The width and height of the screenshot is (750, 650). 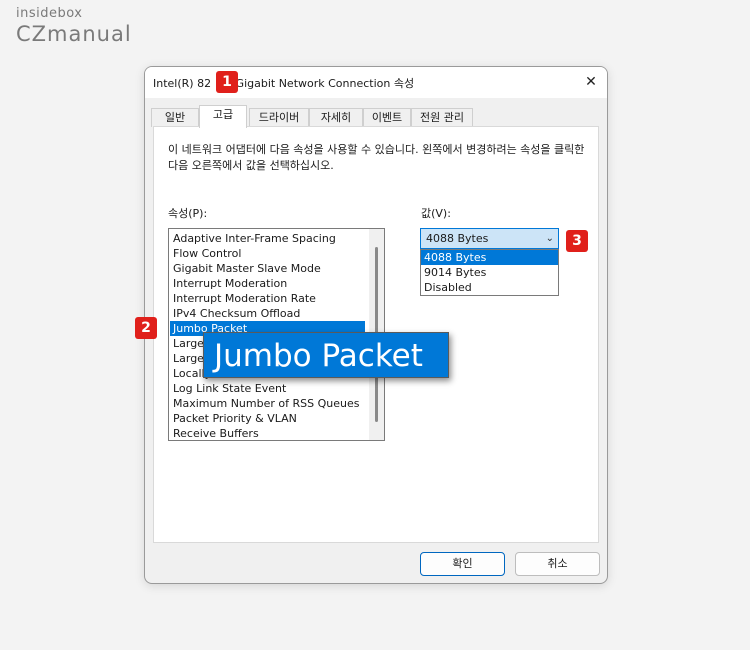 I want to click on brand-logo-top: insidebox, so click(x=49, y=13).